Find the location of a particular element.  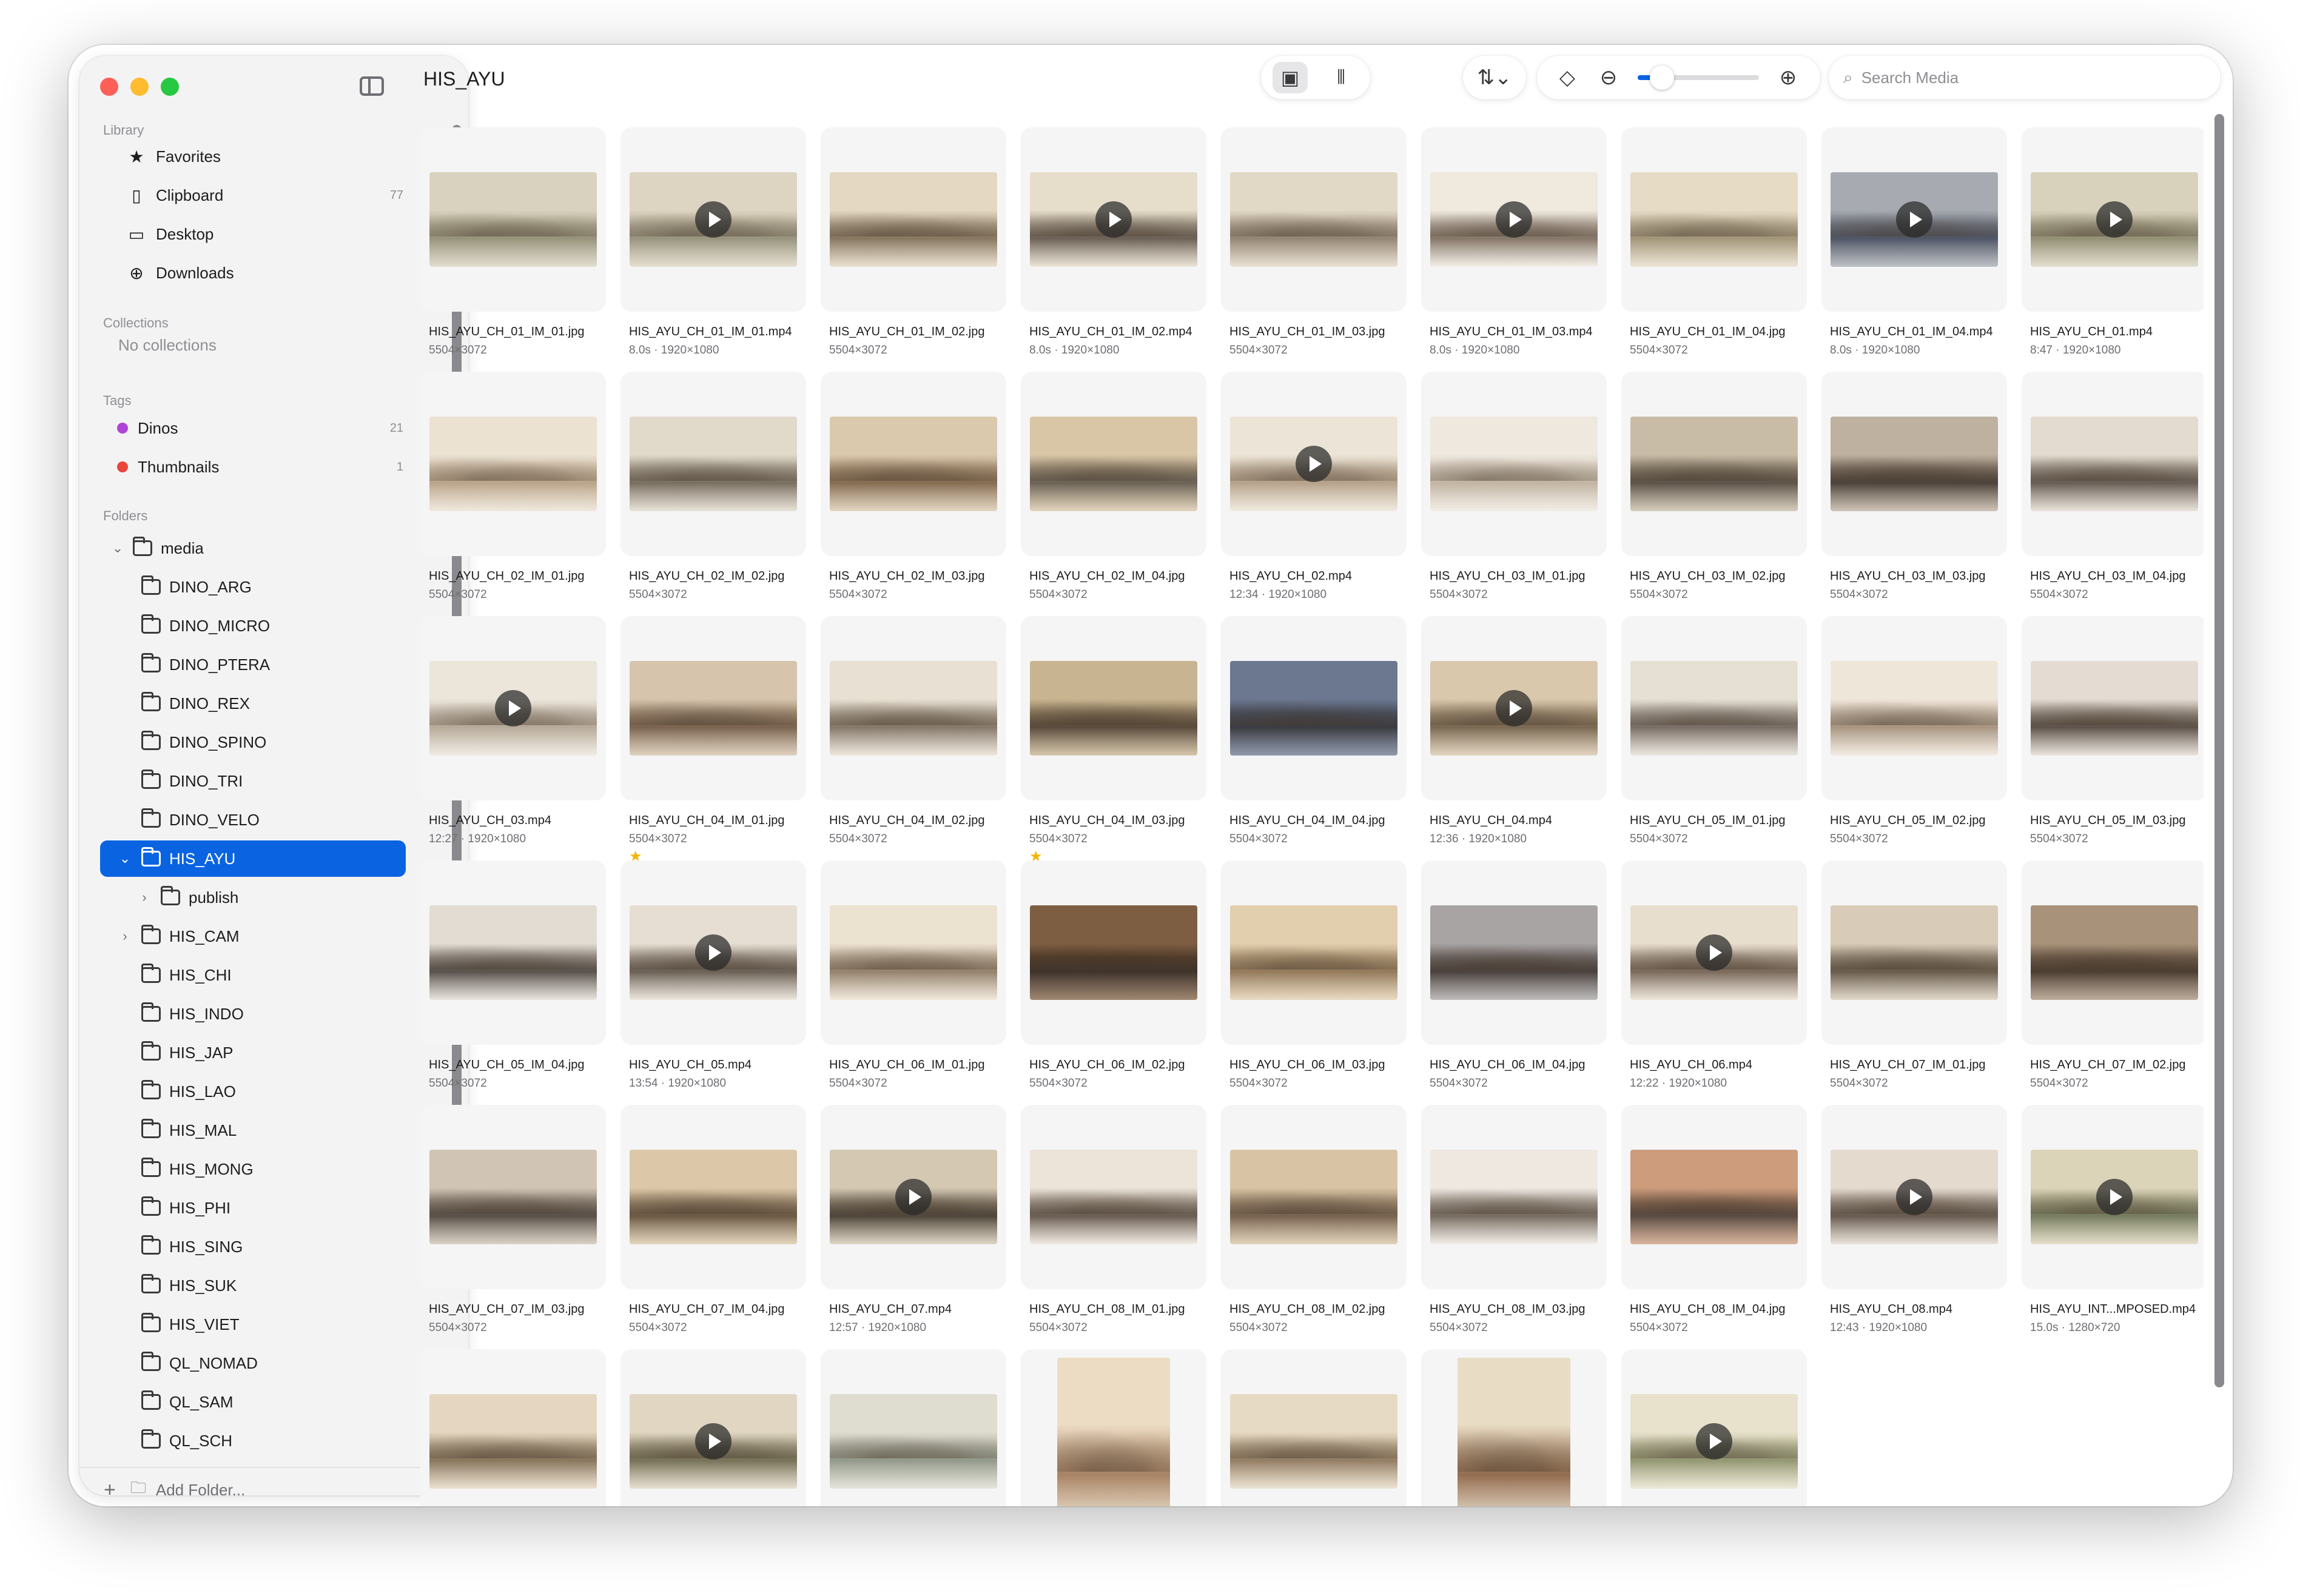

media-tile: HIS_AYU_CH_01_IM_03.jpg 5504×3072 is located at coordinates (1314, 242).